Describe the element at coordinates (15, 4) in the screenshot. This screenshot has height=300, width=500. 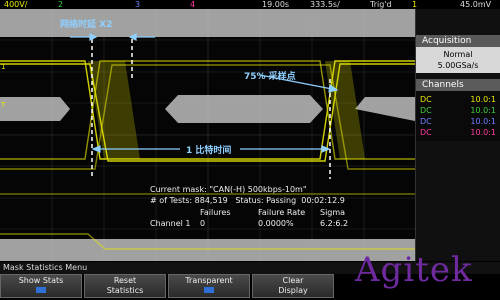
I see `ch1-scale: 400V/` at that location.